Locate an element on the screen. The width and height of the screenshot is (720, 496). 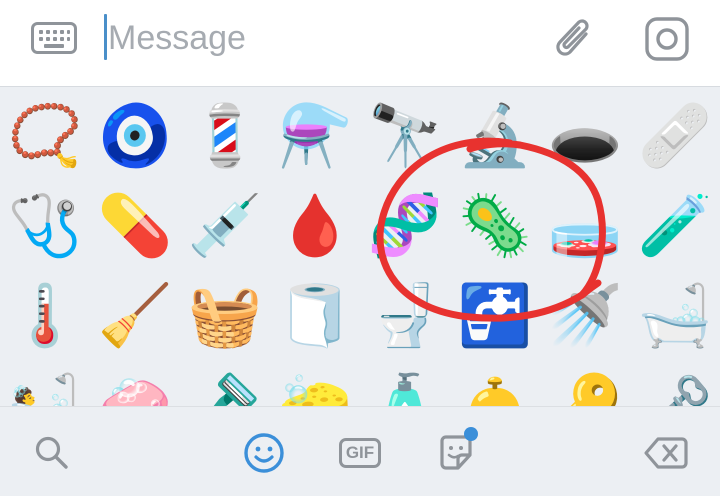
emoji-key: 🕳️ is located at coordinates (585, 136).